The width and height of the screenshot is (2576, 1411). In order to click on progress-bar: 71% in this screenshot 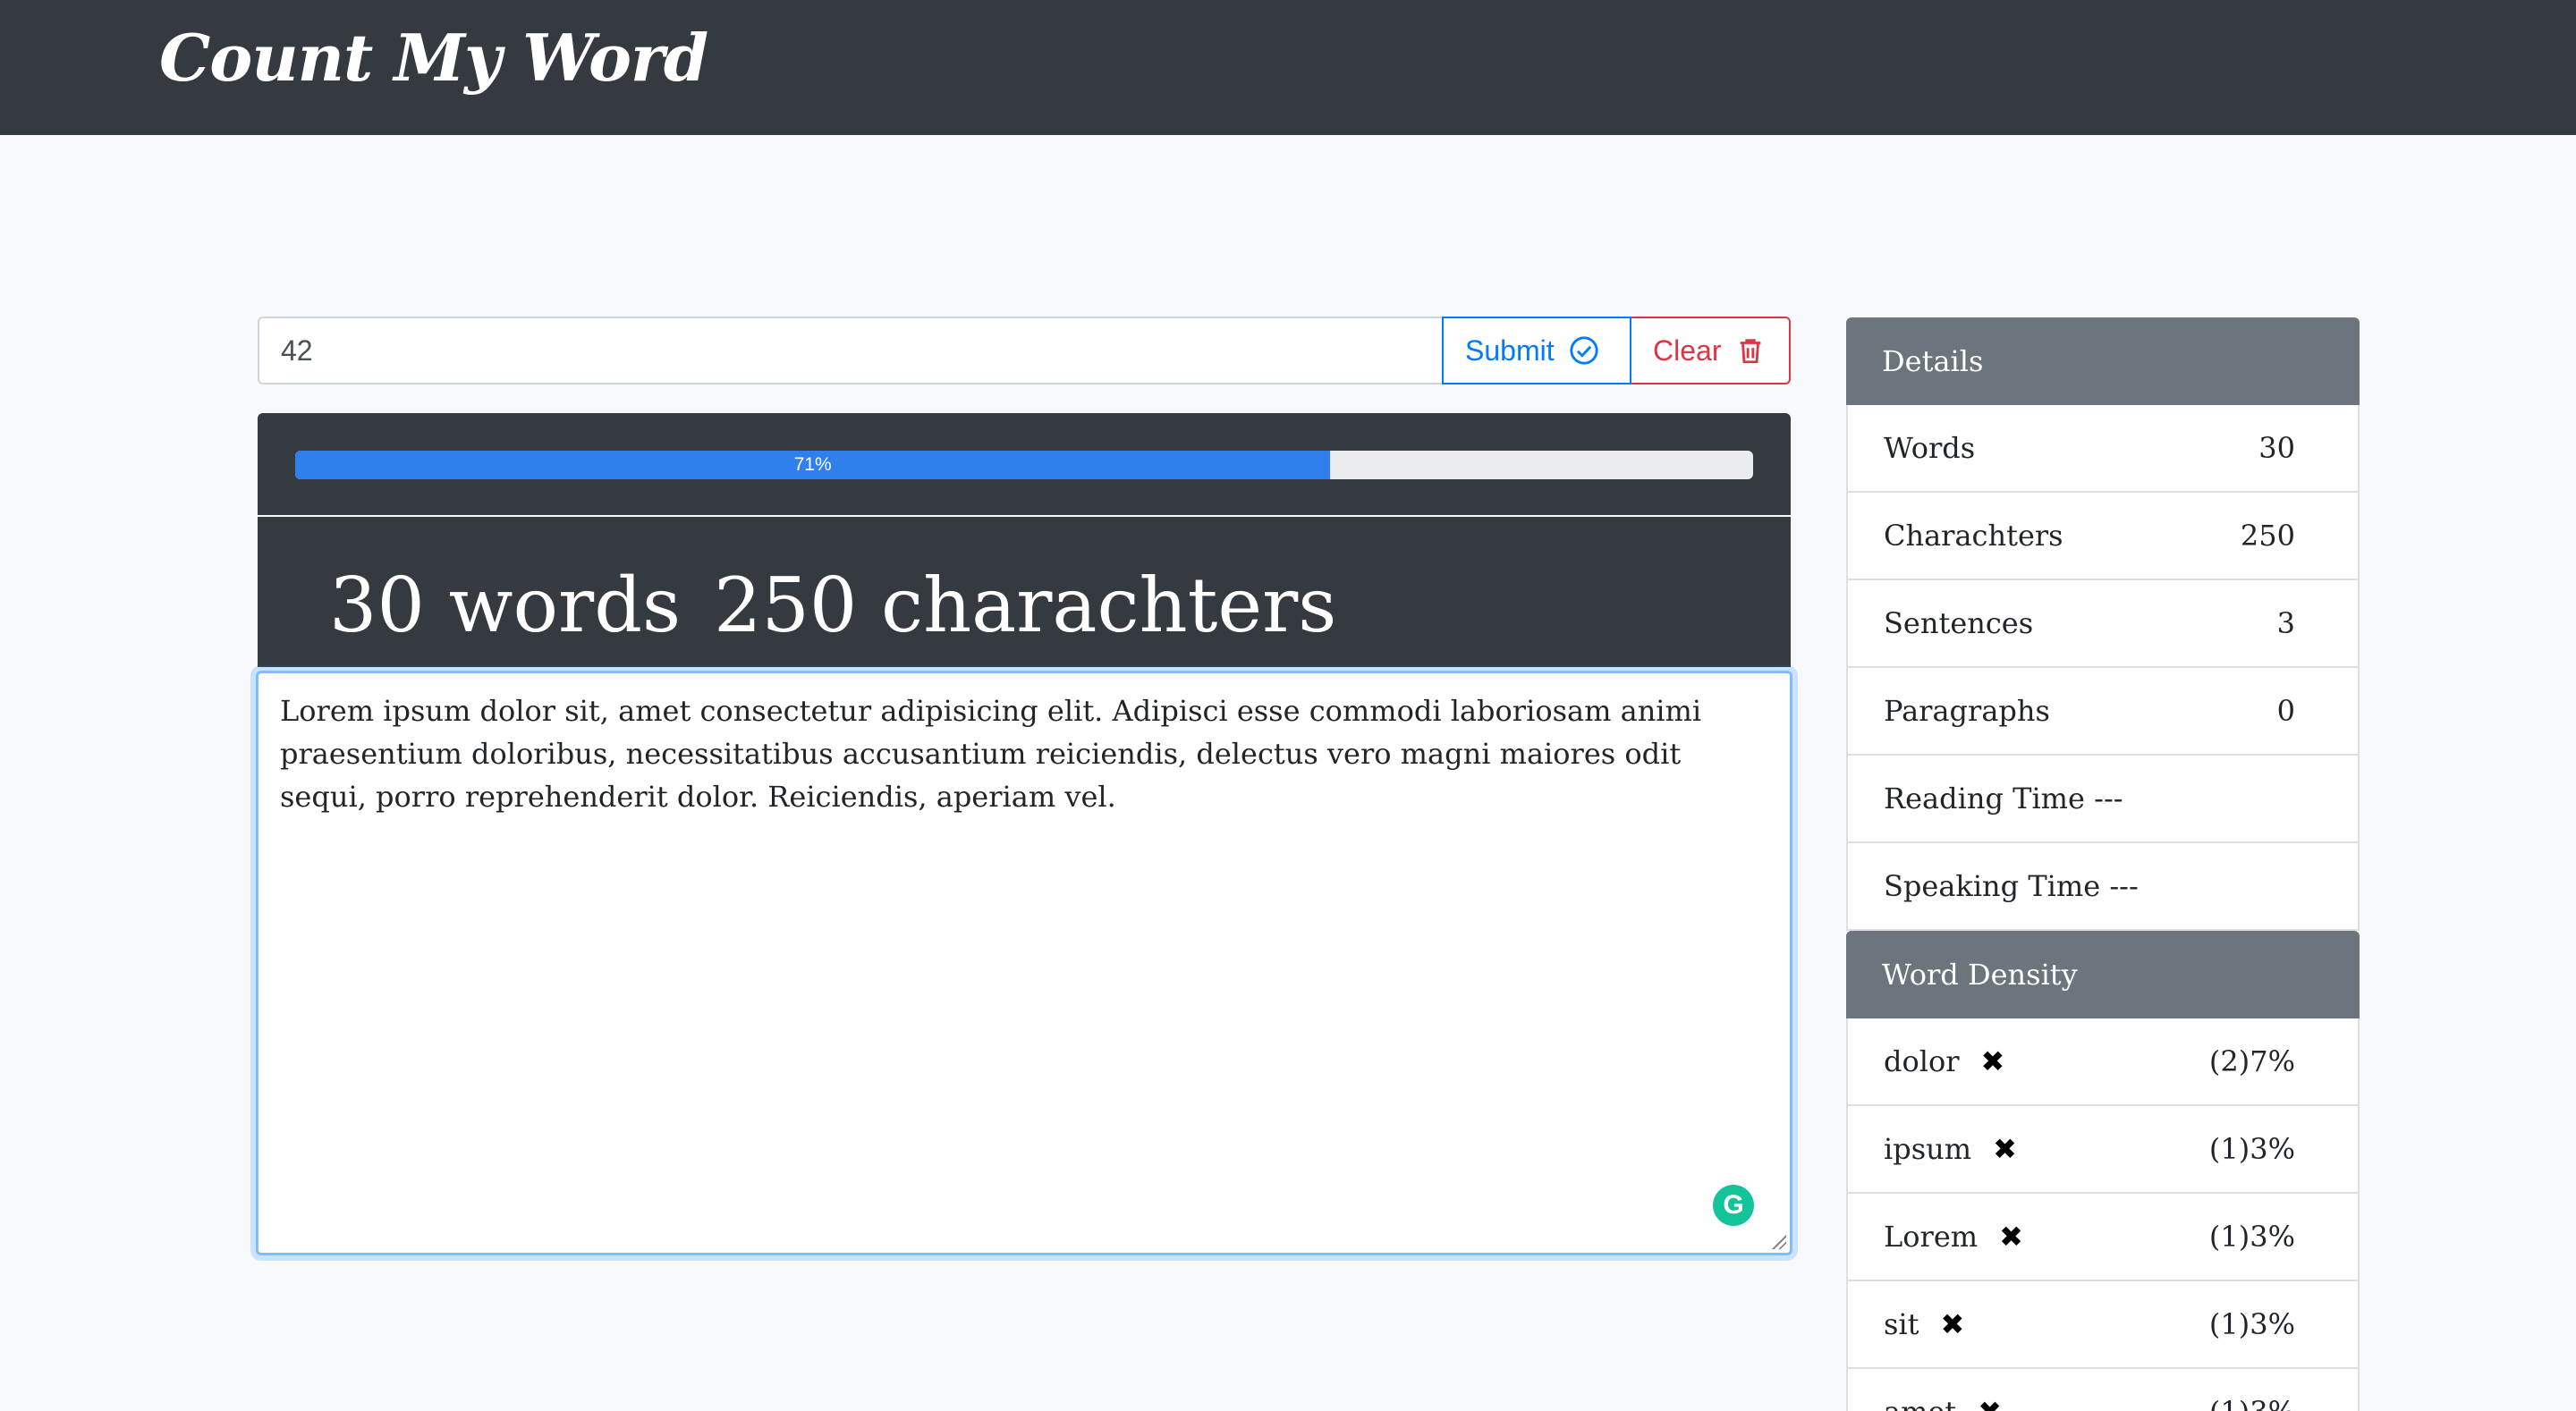, I will do `click(1024, 465)`.